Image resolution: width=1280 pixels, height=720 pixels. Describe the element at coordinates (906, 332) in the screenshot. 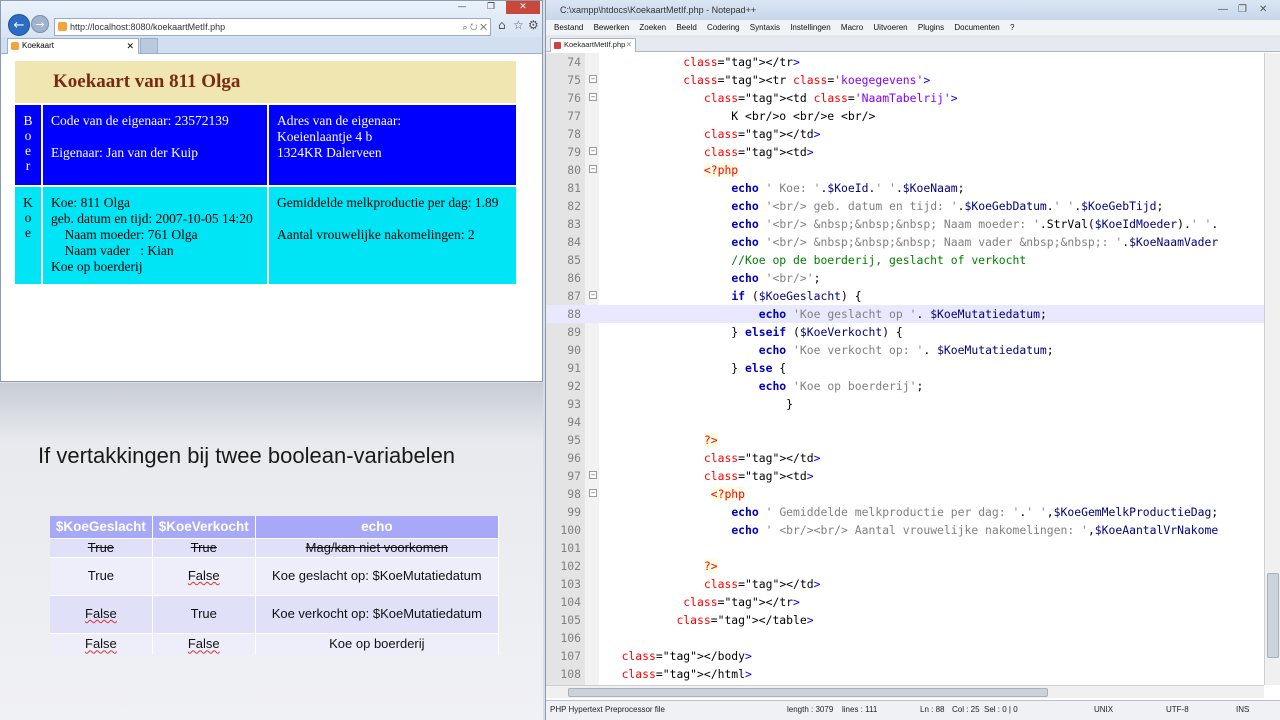

I see `code-line: 89 } elseif ($KoeVerkocht) {` at that location.